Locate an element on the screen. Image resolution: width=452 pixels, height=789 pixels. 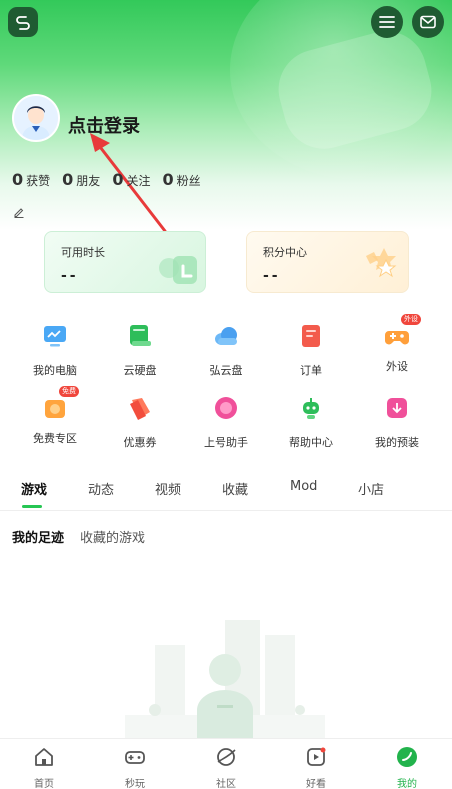
edit-icon is located at coordinates (19, 212).